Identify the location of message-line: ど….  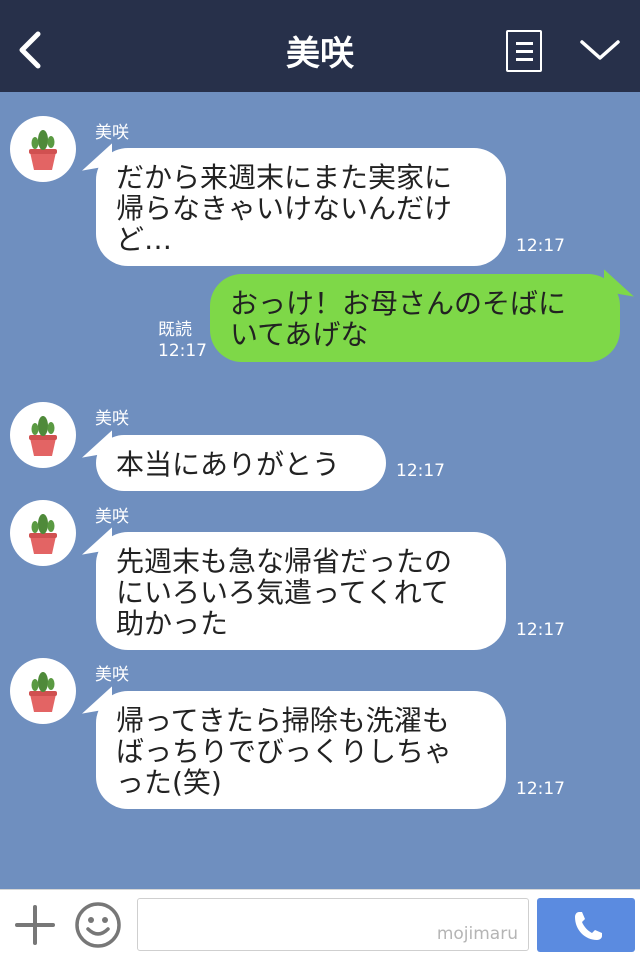
(144, 239).